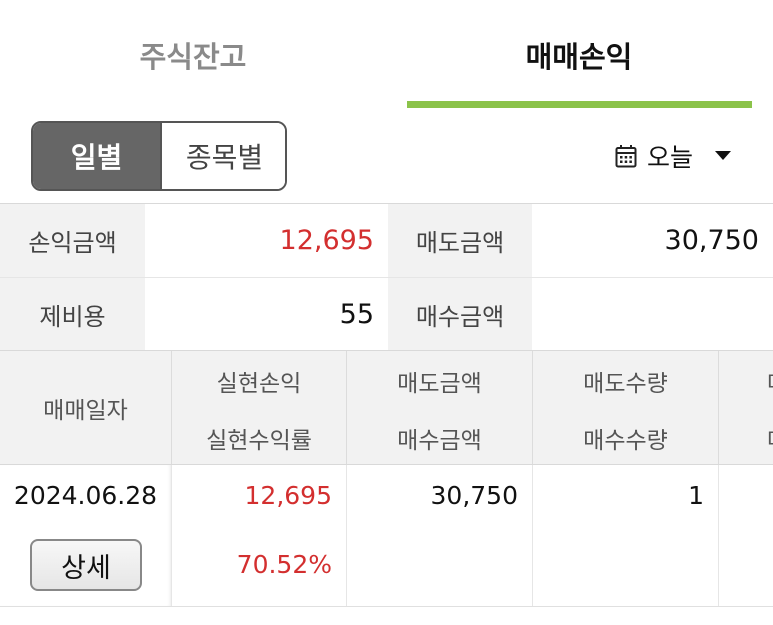 This screenshot has height=625, width=773. What do you see at coordinates (670, 157) in the screenshot?
I see `date-filter-label: 오늘` at bounding box center [670, 157].